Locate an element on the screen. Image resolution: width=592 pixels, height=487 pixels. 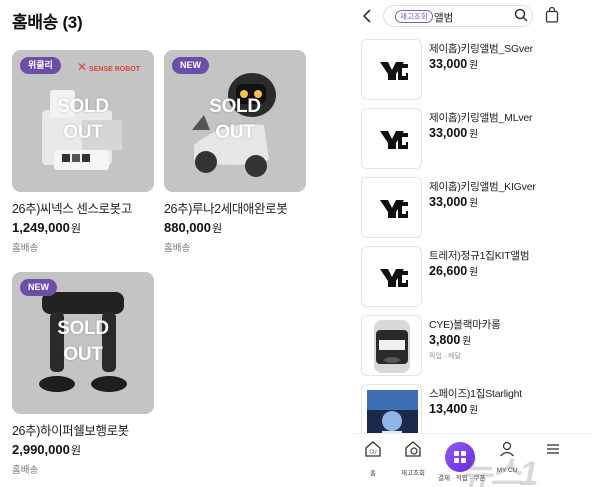
product-price: 1,249,000원 is located at coordinates (46, 227).